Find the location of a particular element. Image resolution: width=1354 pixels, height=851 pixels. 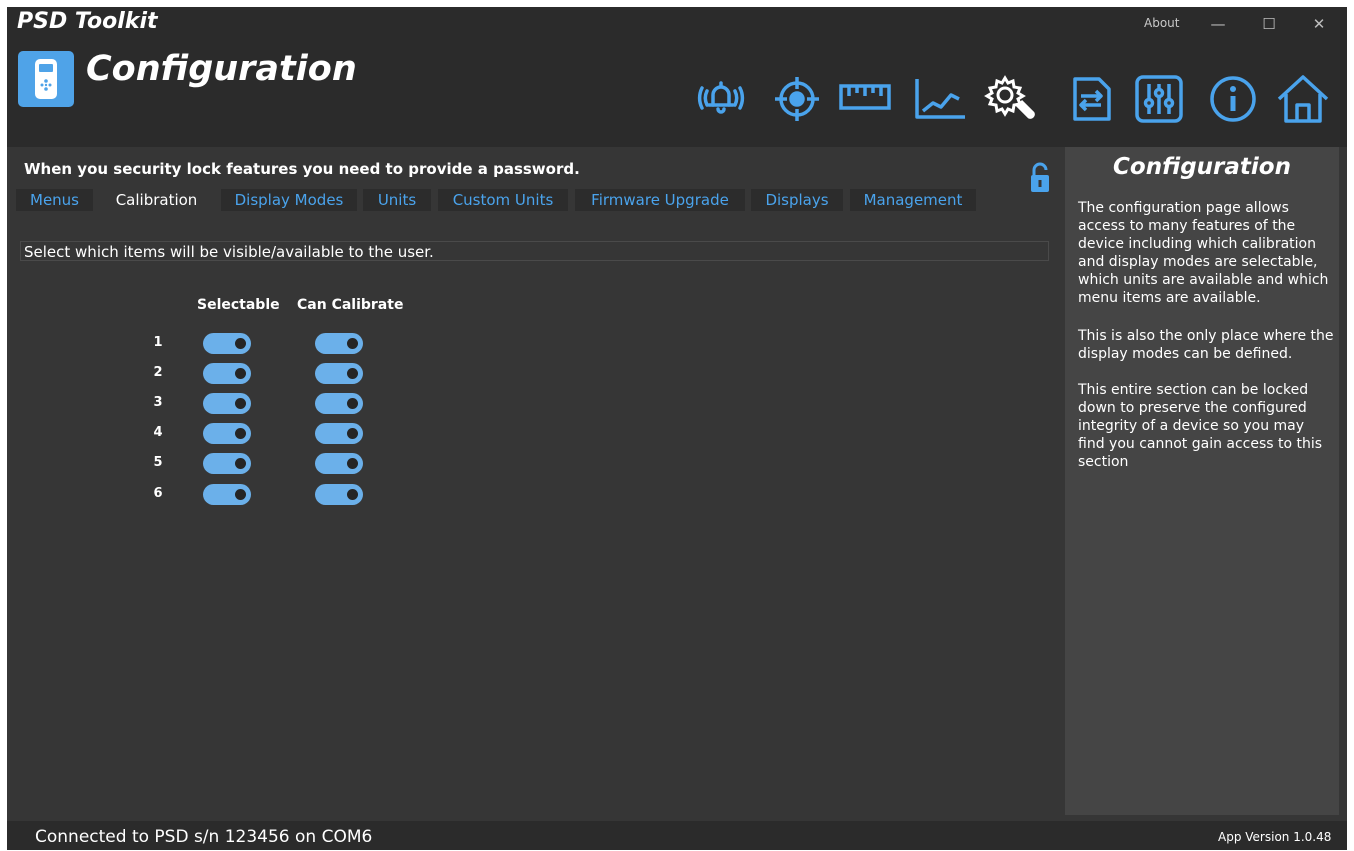

row-number: 2 is located at coordinates (158, 372).